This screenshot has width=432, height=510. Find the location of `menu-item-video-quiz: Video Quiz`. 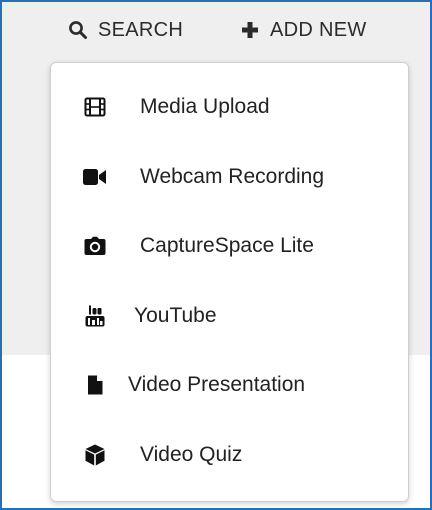

menu-item-video-quiz: Video Quiz is located at coordinates (229, 455).